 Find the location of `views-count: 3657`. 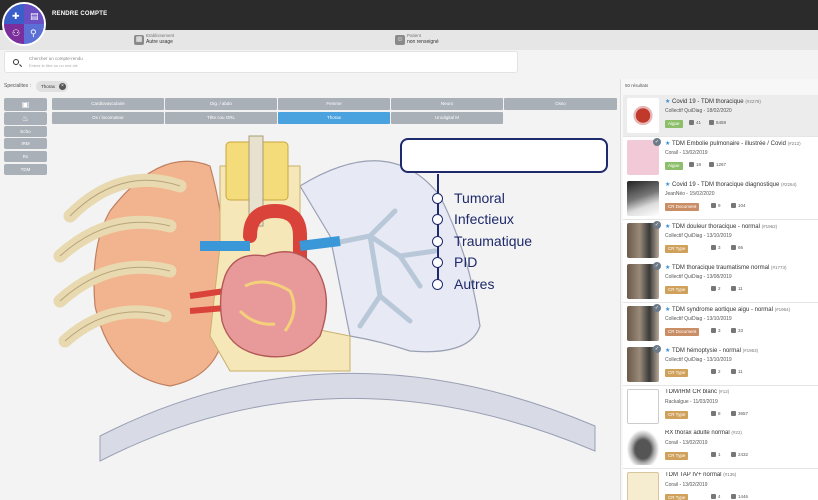

views-count: 3657 is located at coordinates (743, 413).